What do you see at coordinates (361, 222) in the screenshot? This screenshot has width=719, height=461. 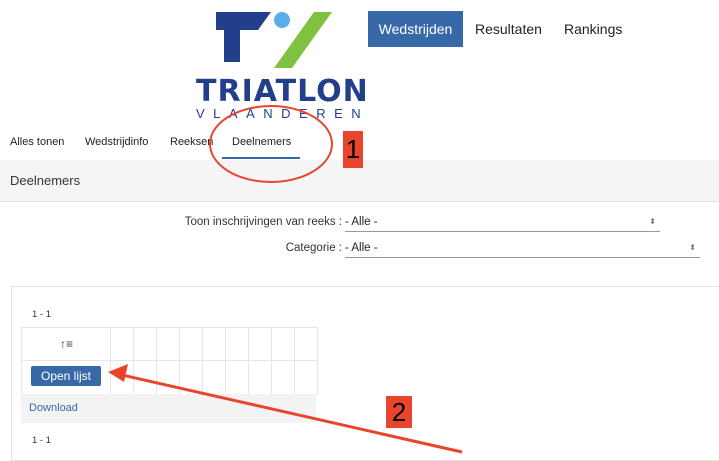 I see `reeks-select-value: - Alle -` at bounding box center [361, 222].